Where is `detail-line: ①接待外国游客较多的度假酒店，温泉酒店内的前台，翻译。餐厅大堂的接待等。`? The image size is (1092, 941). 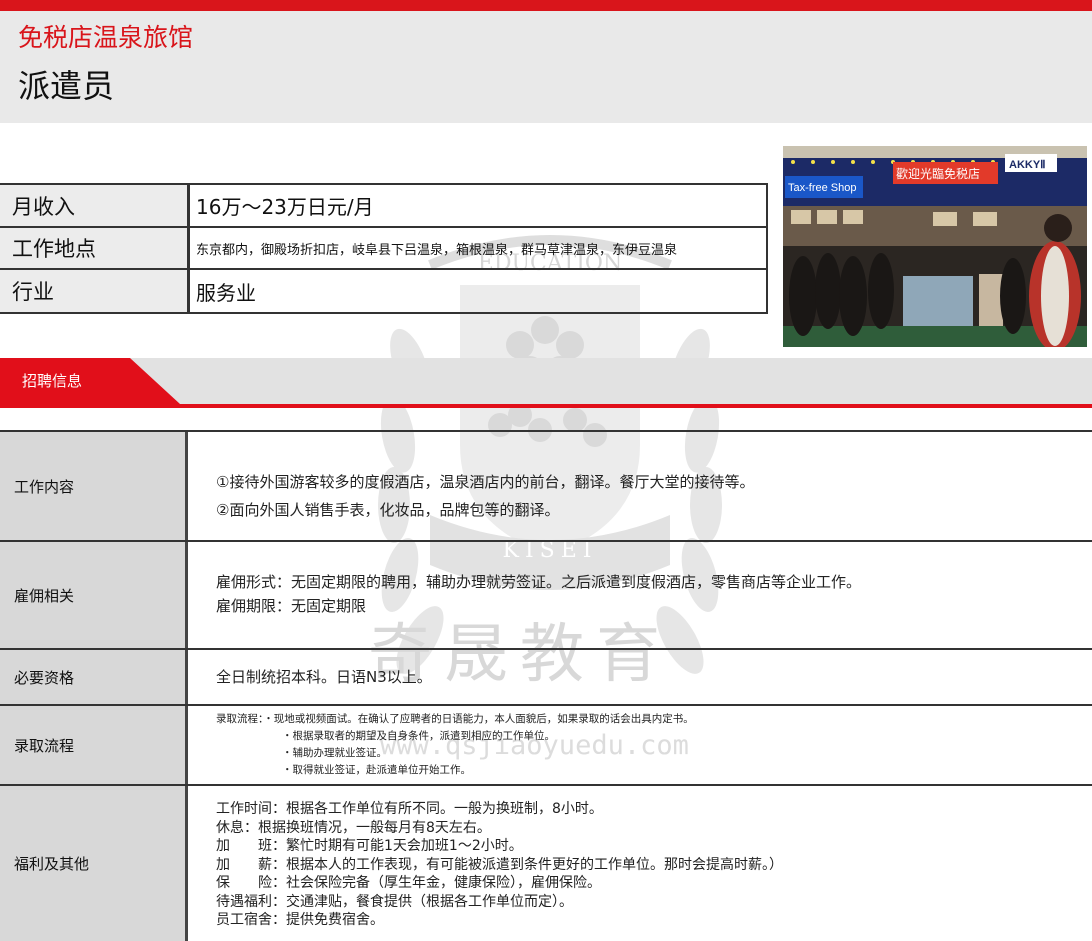
detail-line: ①接待外国游客较多的度假酒店，温泉酒店内的前台，翻译。餐厅大堂的接待等。 is located at coordinates (485, 482).